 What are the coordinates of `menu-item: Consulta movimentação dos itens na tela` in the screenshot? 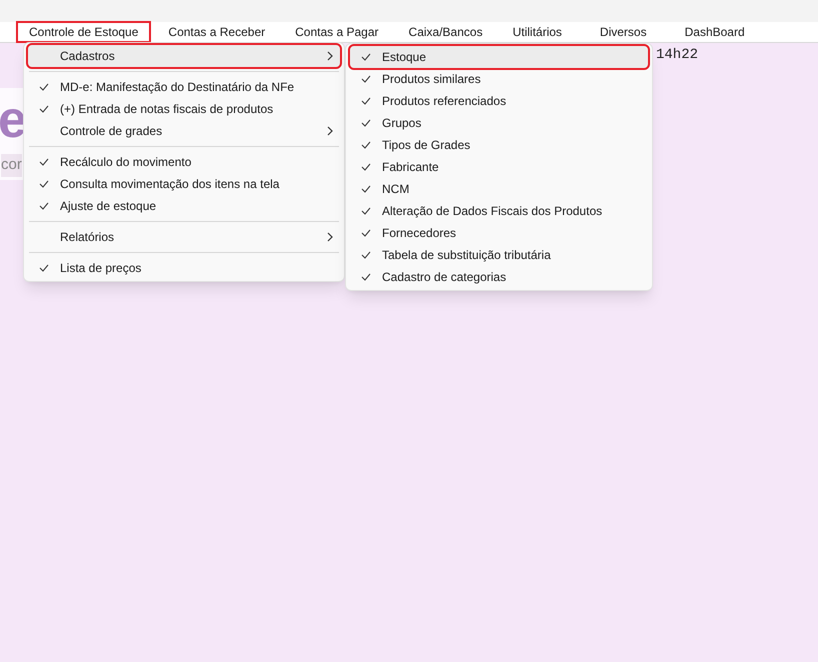 It's located at (184, 184).